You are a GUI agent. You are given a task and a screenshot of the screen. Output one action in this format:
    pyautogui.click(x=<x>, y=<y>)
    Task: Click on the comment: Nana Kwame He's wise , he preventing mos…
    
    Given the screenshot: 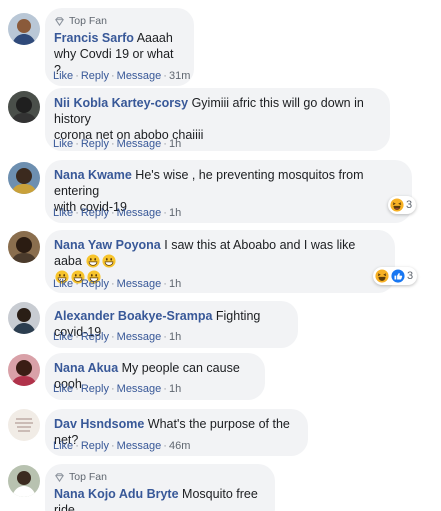 What is the action you would take?
    pyautogui.click(x=220, y=193)
    